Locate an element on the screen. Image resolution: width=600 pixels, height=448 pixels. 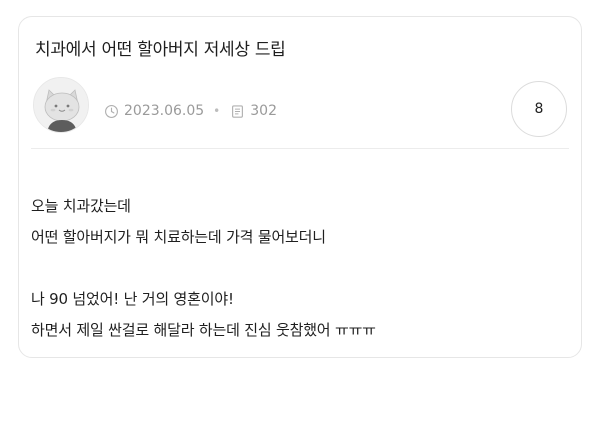
author-avatar is located at coordinates (61, 105).